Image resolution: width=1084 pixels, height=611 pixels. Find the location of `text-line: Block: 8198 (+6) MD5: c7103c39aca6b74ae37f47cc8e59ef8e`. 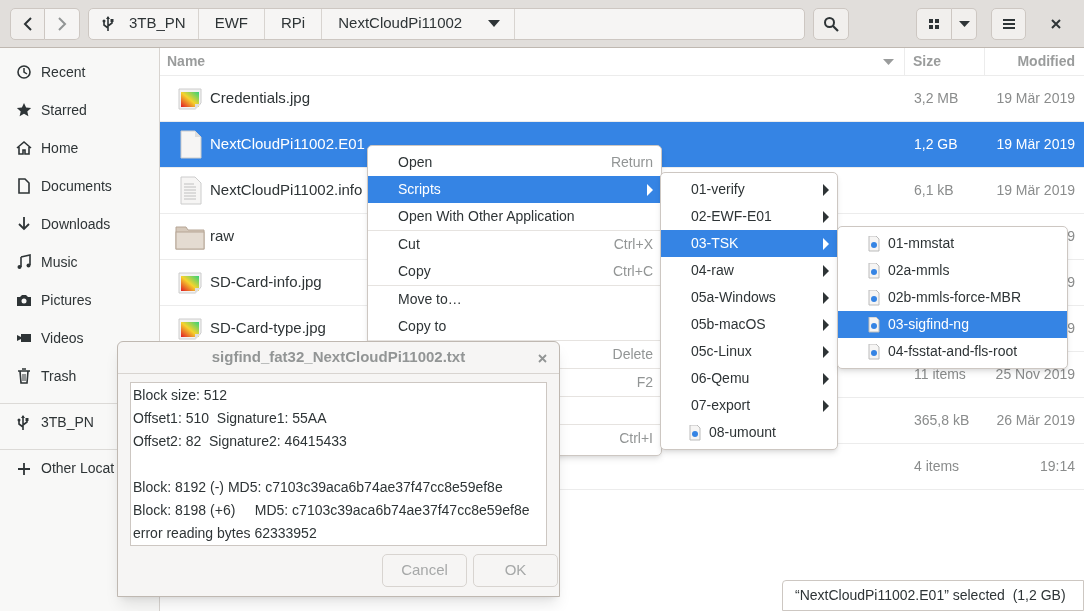

text-line: Block: 8198 (+6) MD5: c7103c39aca6b74ae37f47cc8e59ef8e is located at coordinates (332, 510).